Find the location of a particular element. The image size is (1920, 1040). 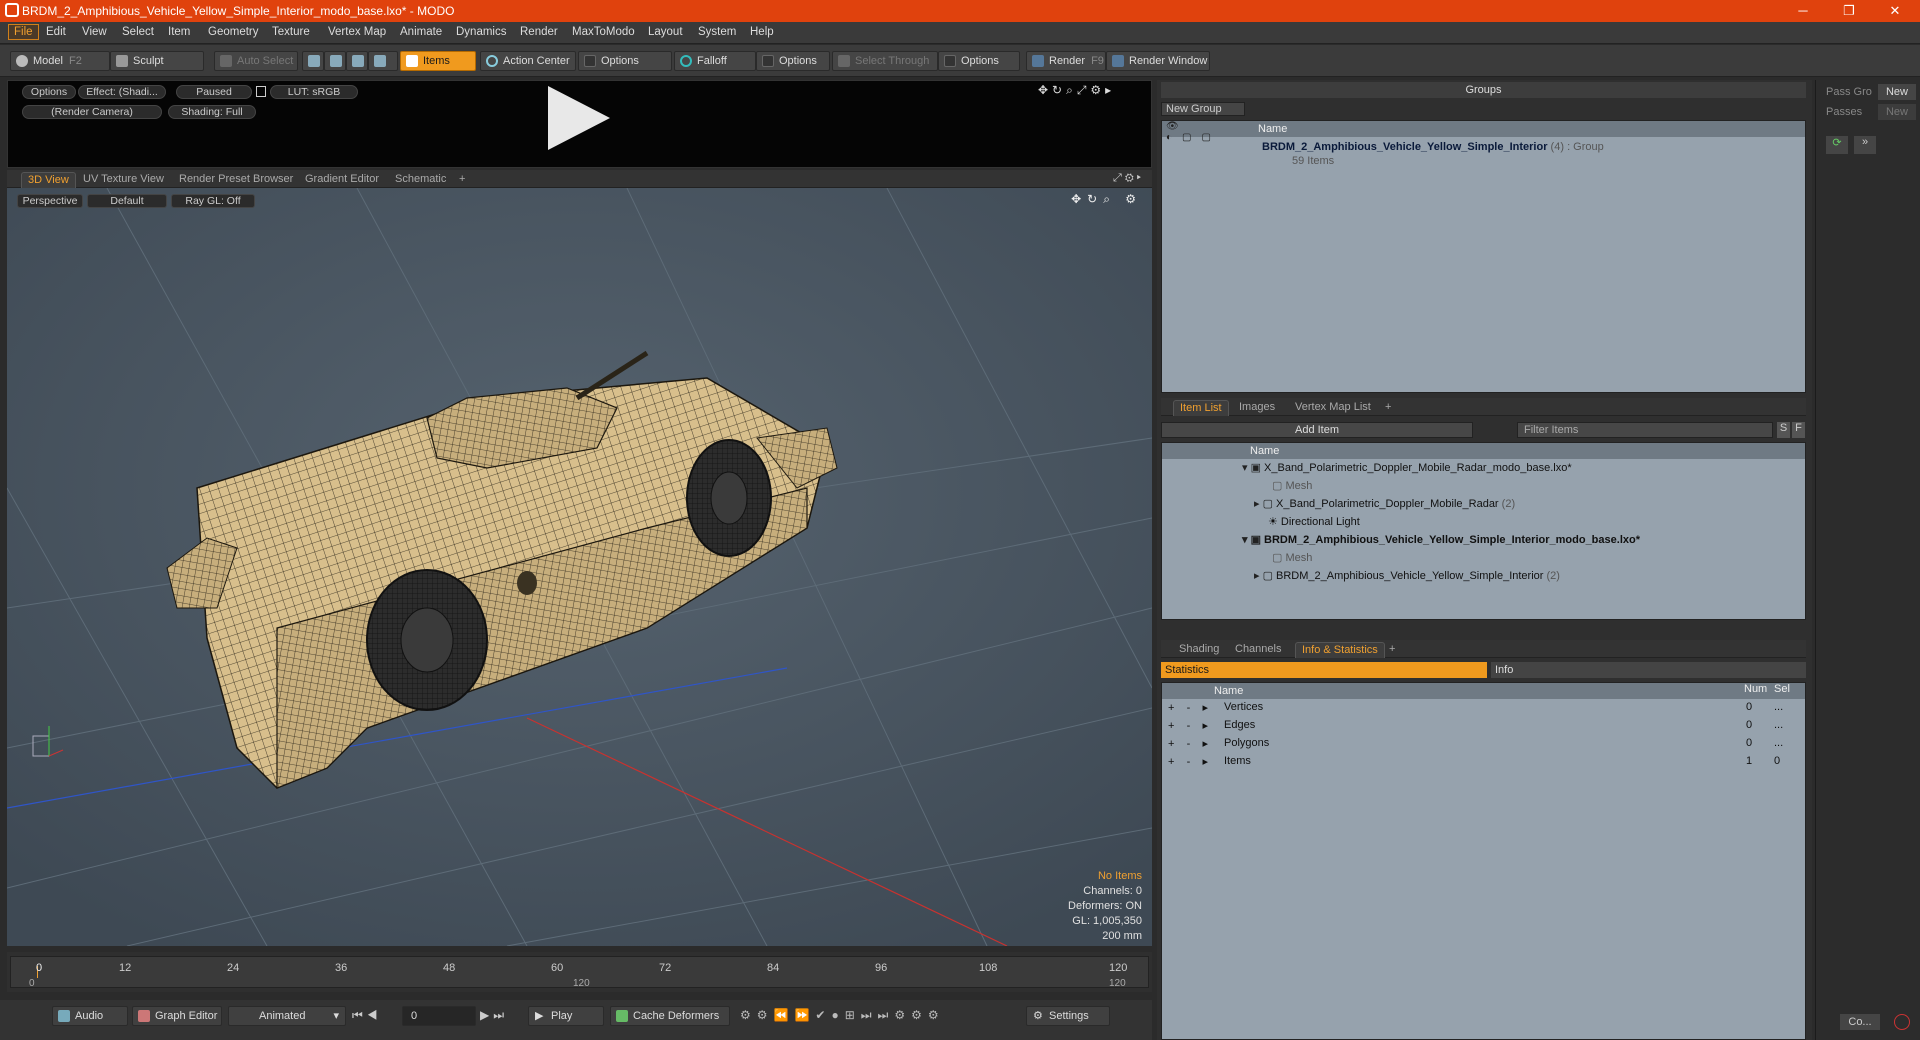

render-button: Render F9 is located at coordinates (1066, 61).